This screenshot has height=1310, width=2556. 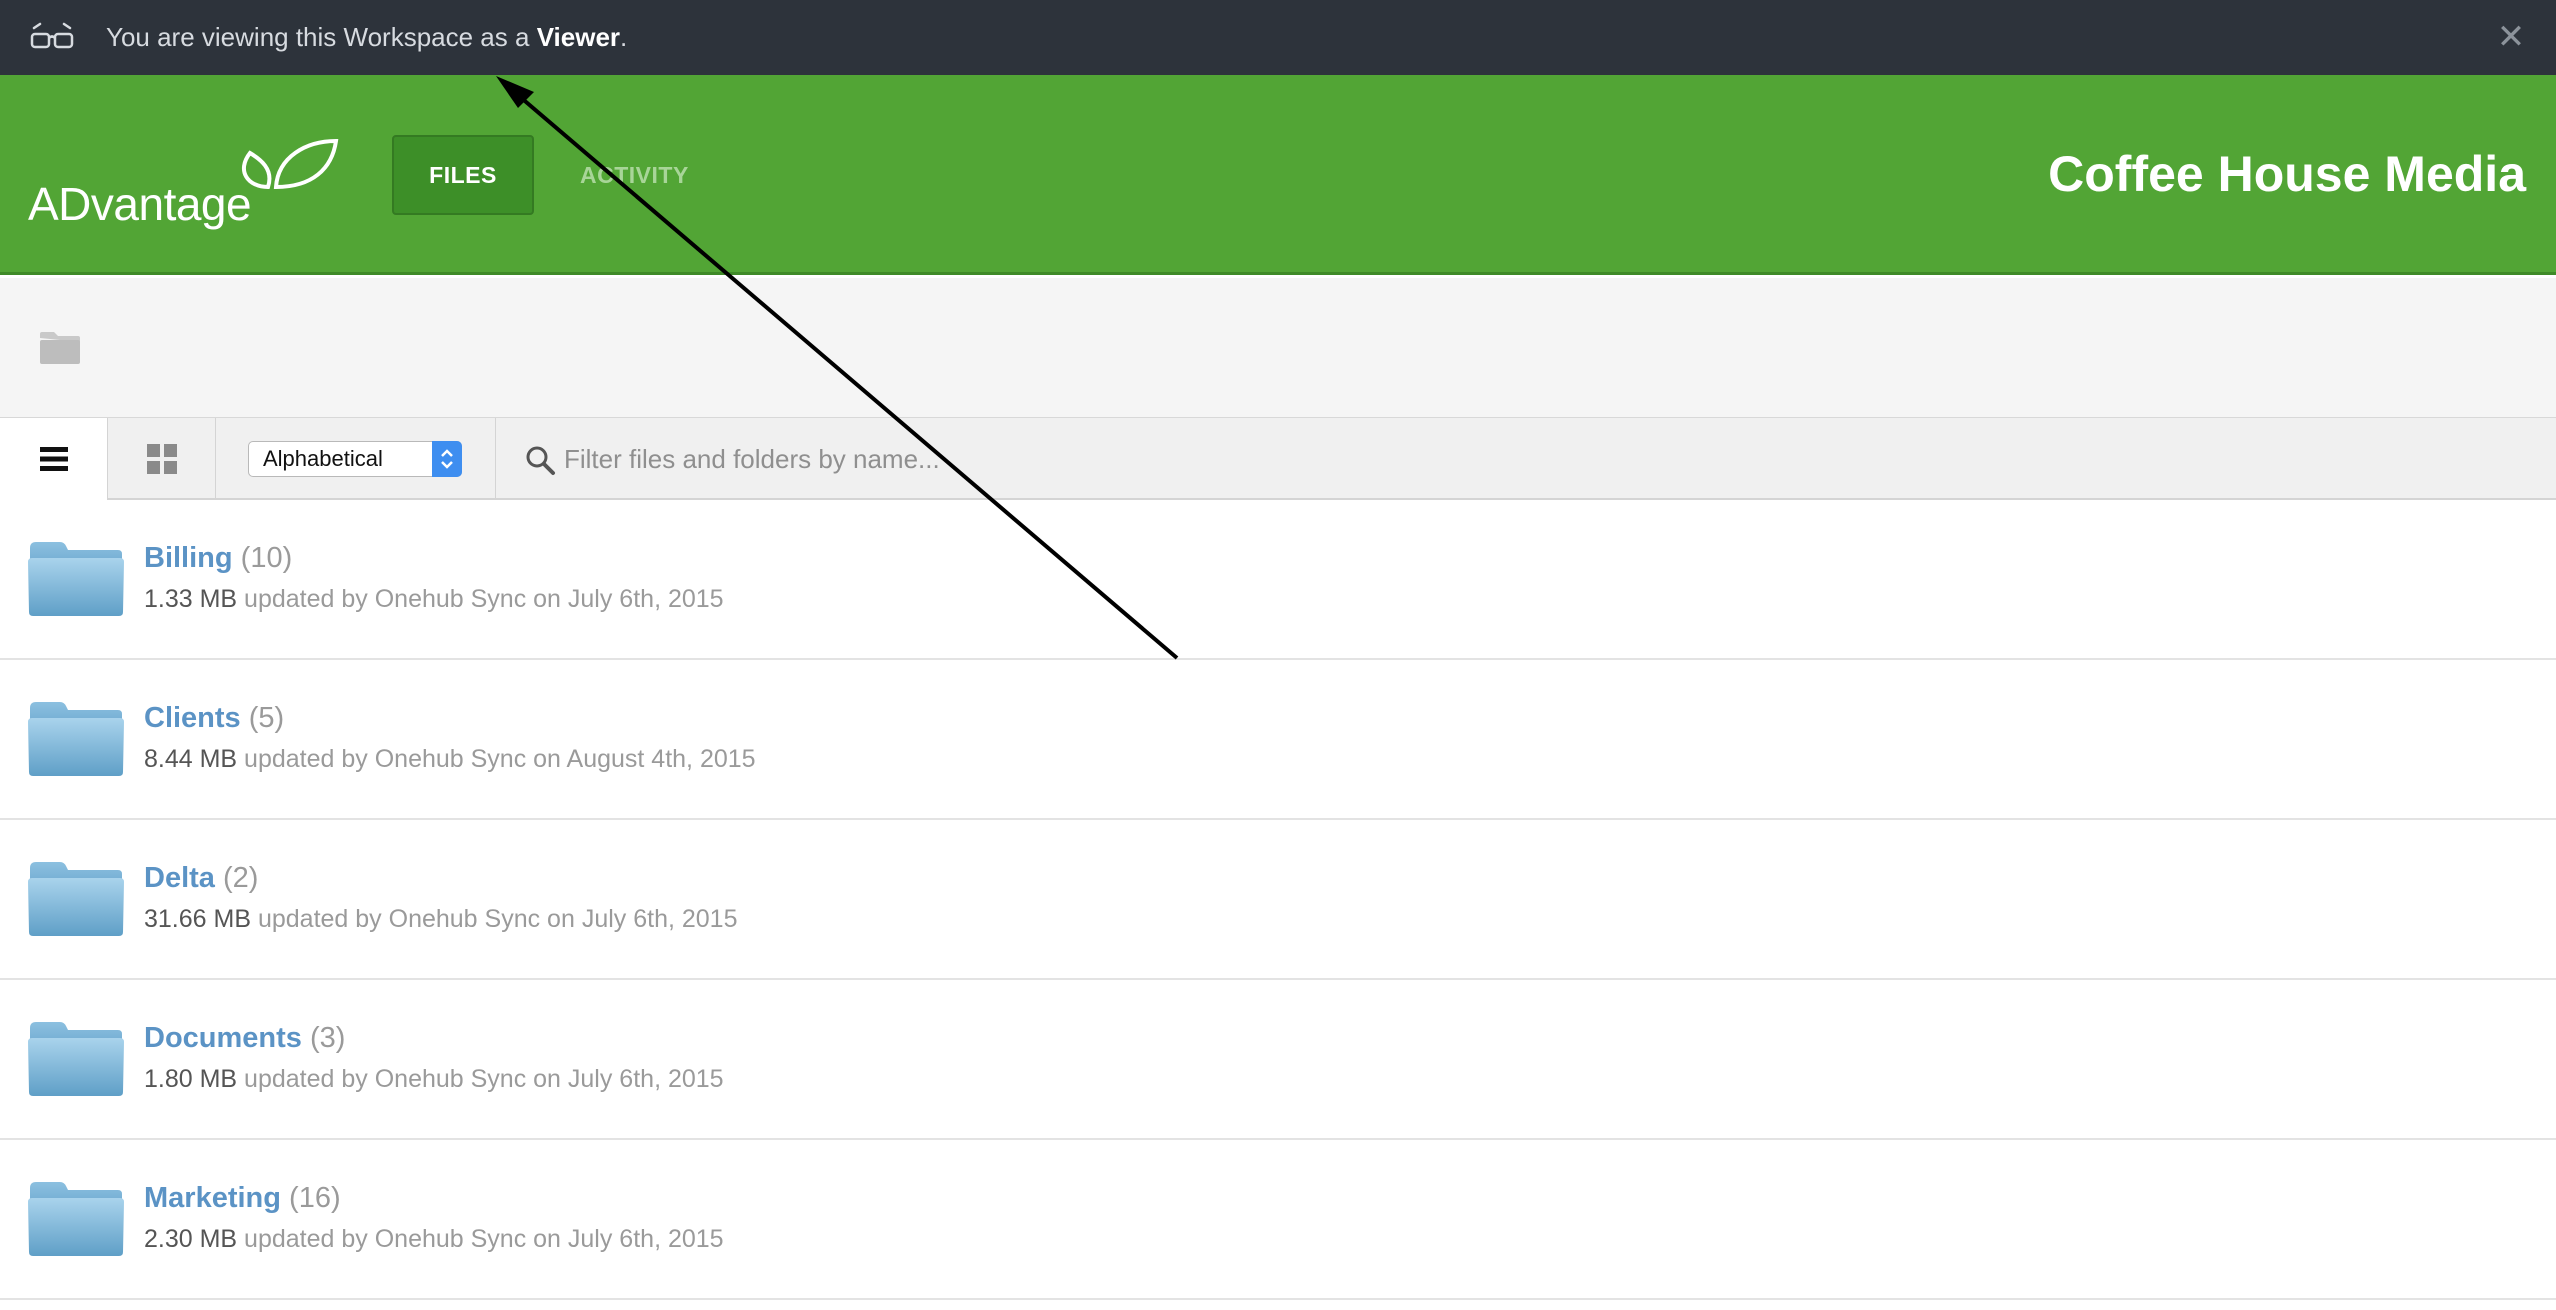 I want to click on folder-name: Documents, so click(x=223, y=1038).